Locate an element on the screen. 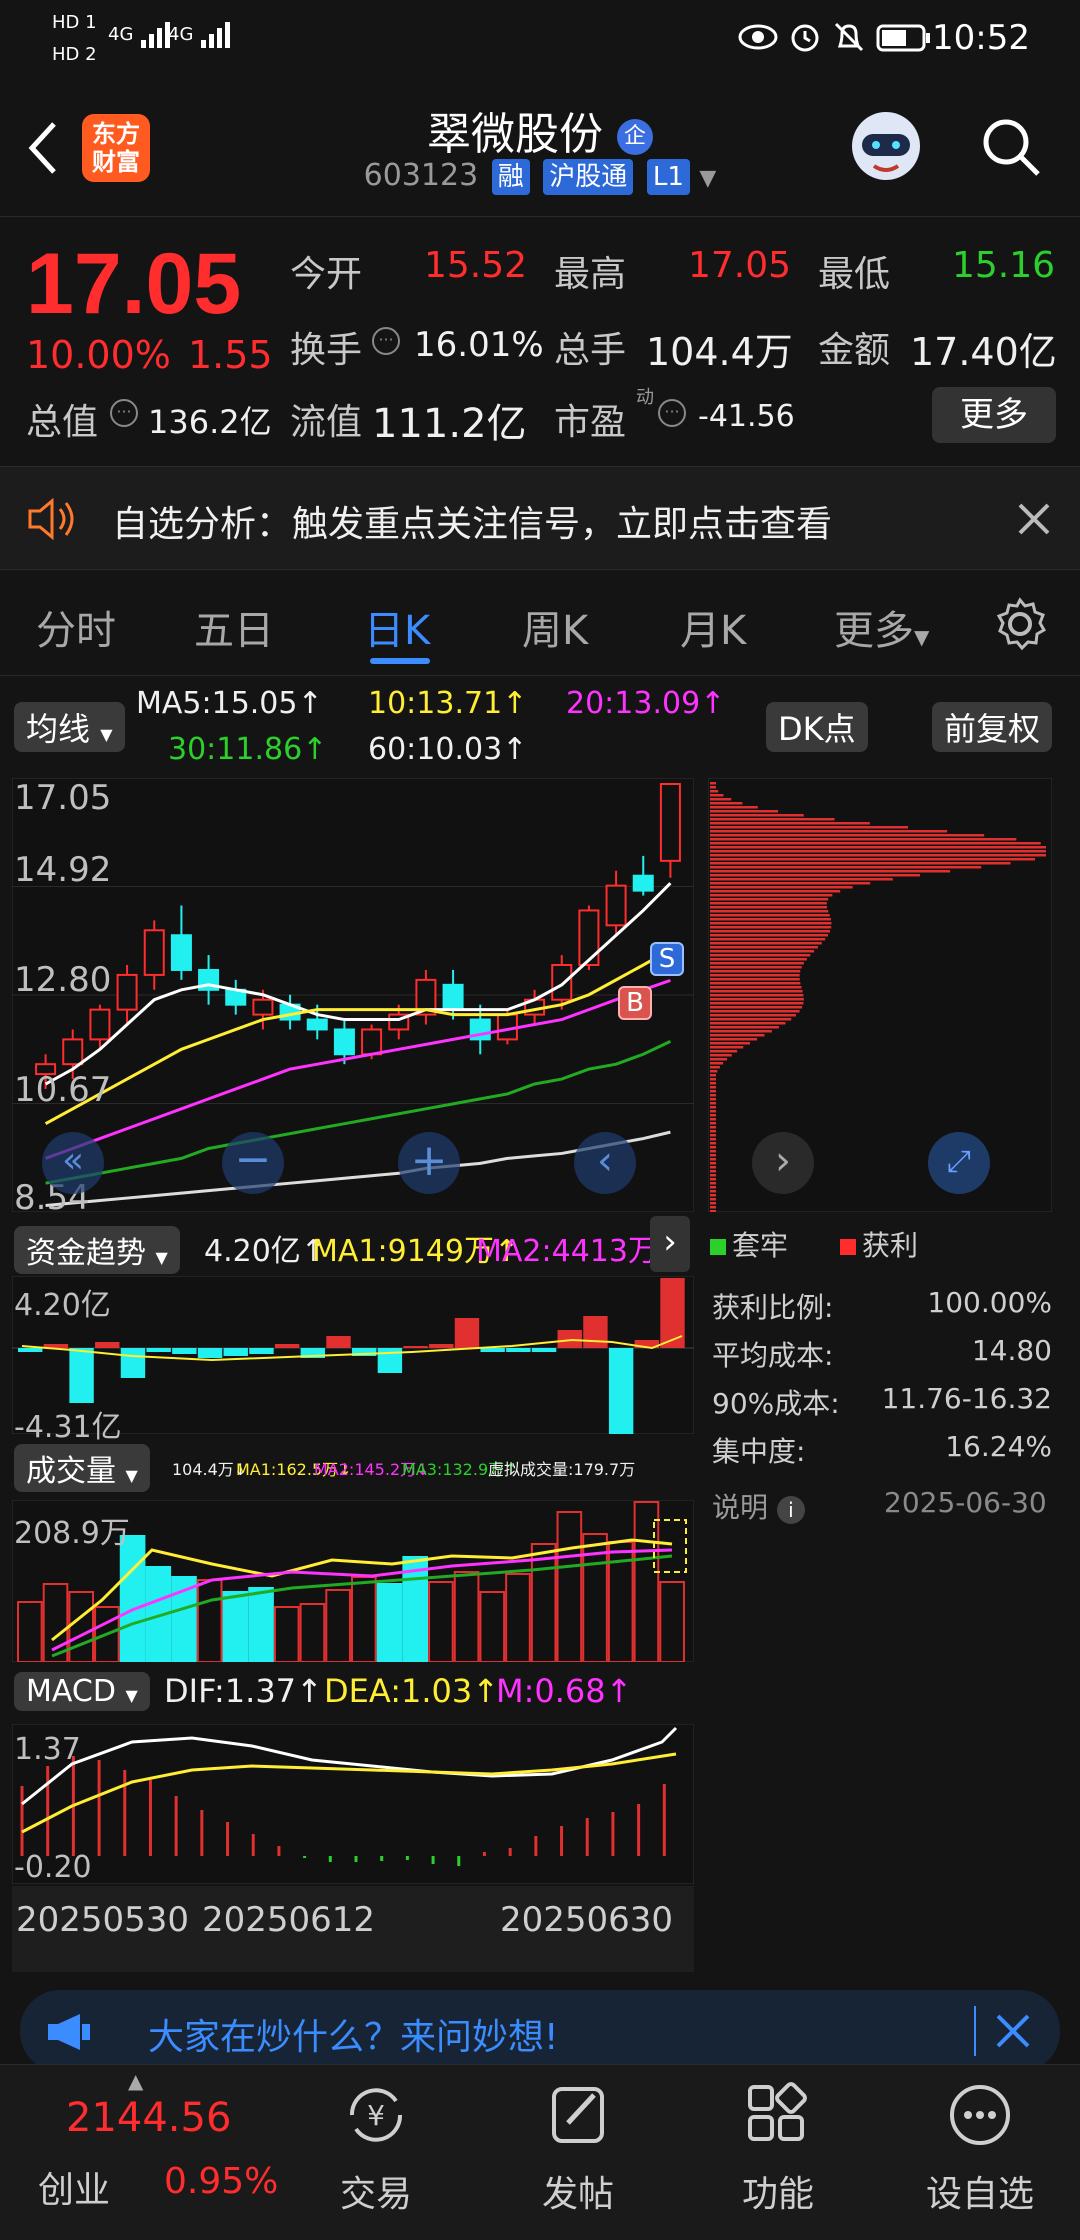 The height and width of the screenshot is (2240, 1080). mute-icon is located at coordinates (849, 37).